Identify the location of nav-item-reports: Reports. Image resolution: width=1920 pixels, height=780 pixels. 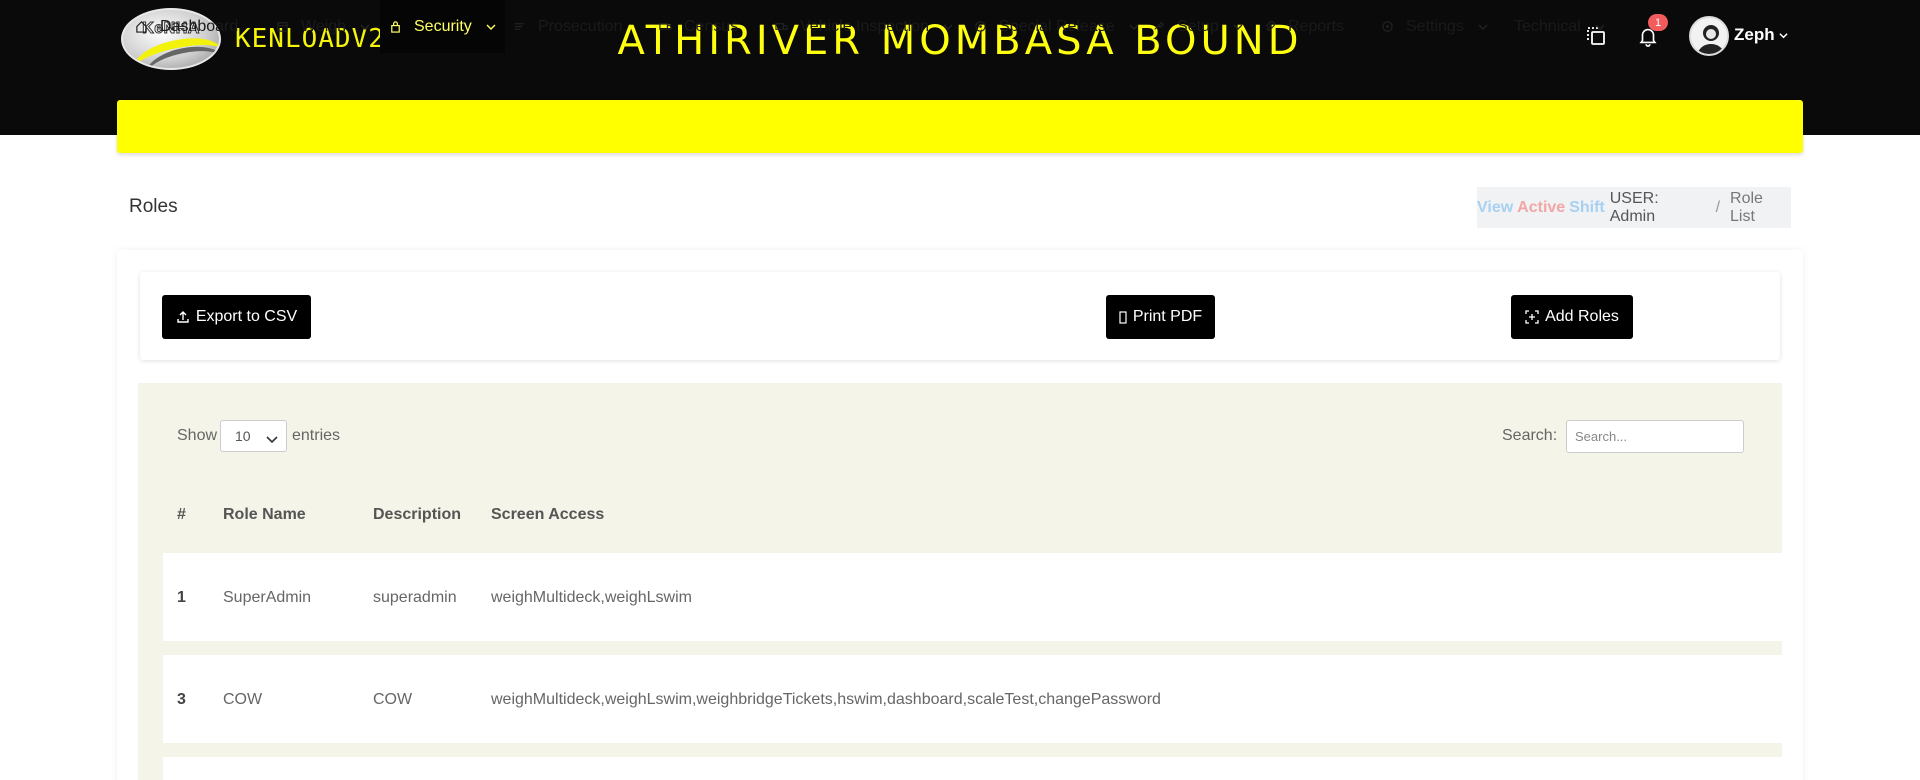
(1303, 26).